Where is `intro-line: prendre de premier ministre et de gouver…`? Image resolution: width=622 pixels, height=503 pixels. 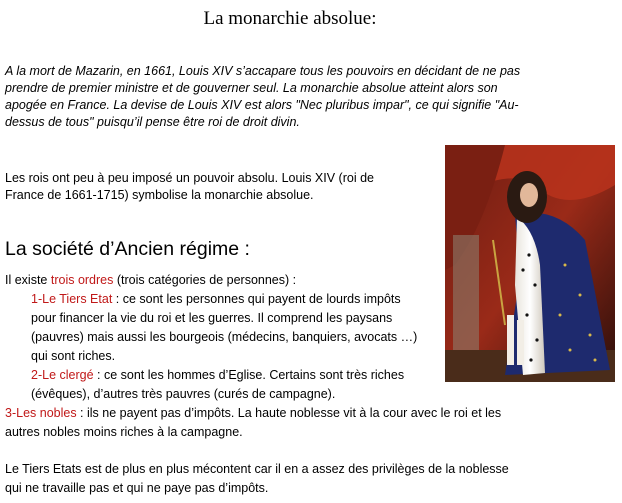
intro-line: prendre de premier ministre et de gouver… is located at coordinates (251, 88).